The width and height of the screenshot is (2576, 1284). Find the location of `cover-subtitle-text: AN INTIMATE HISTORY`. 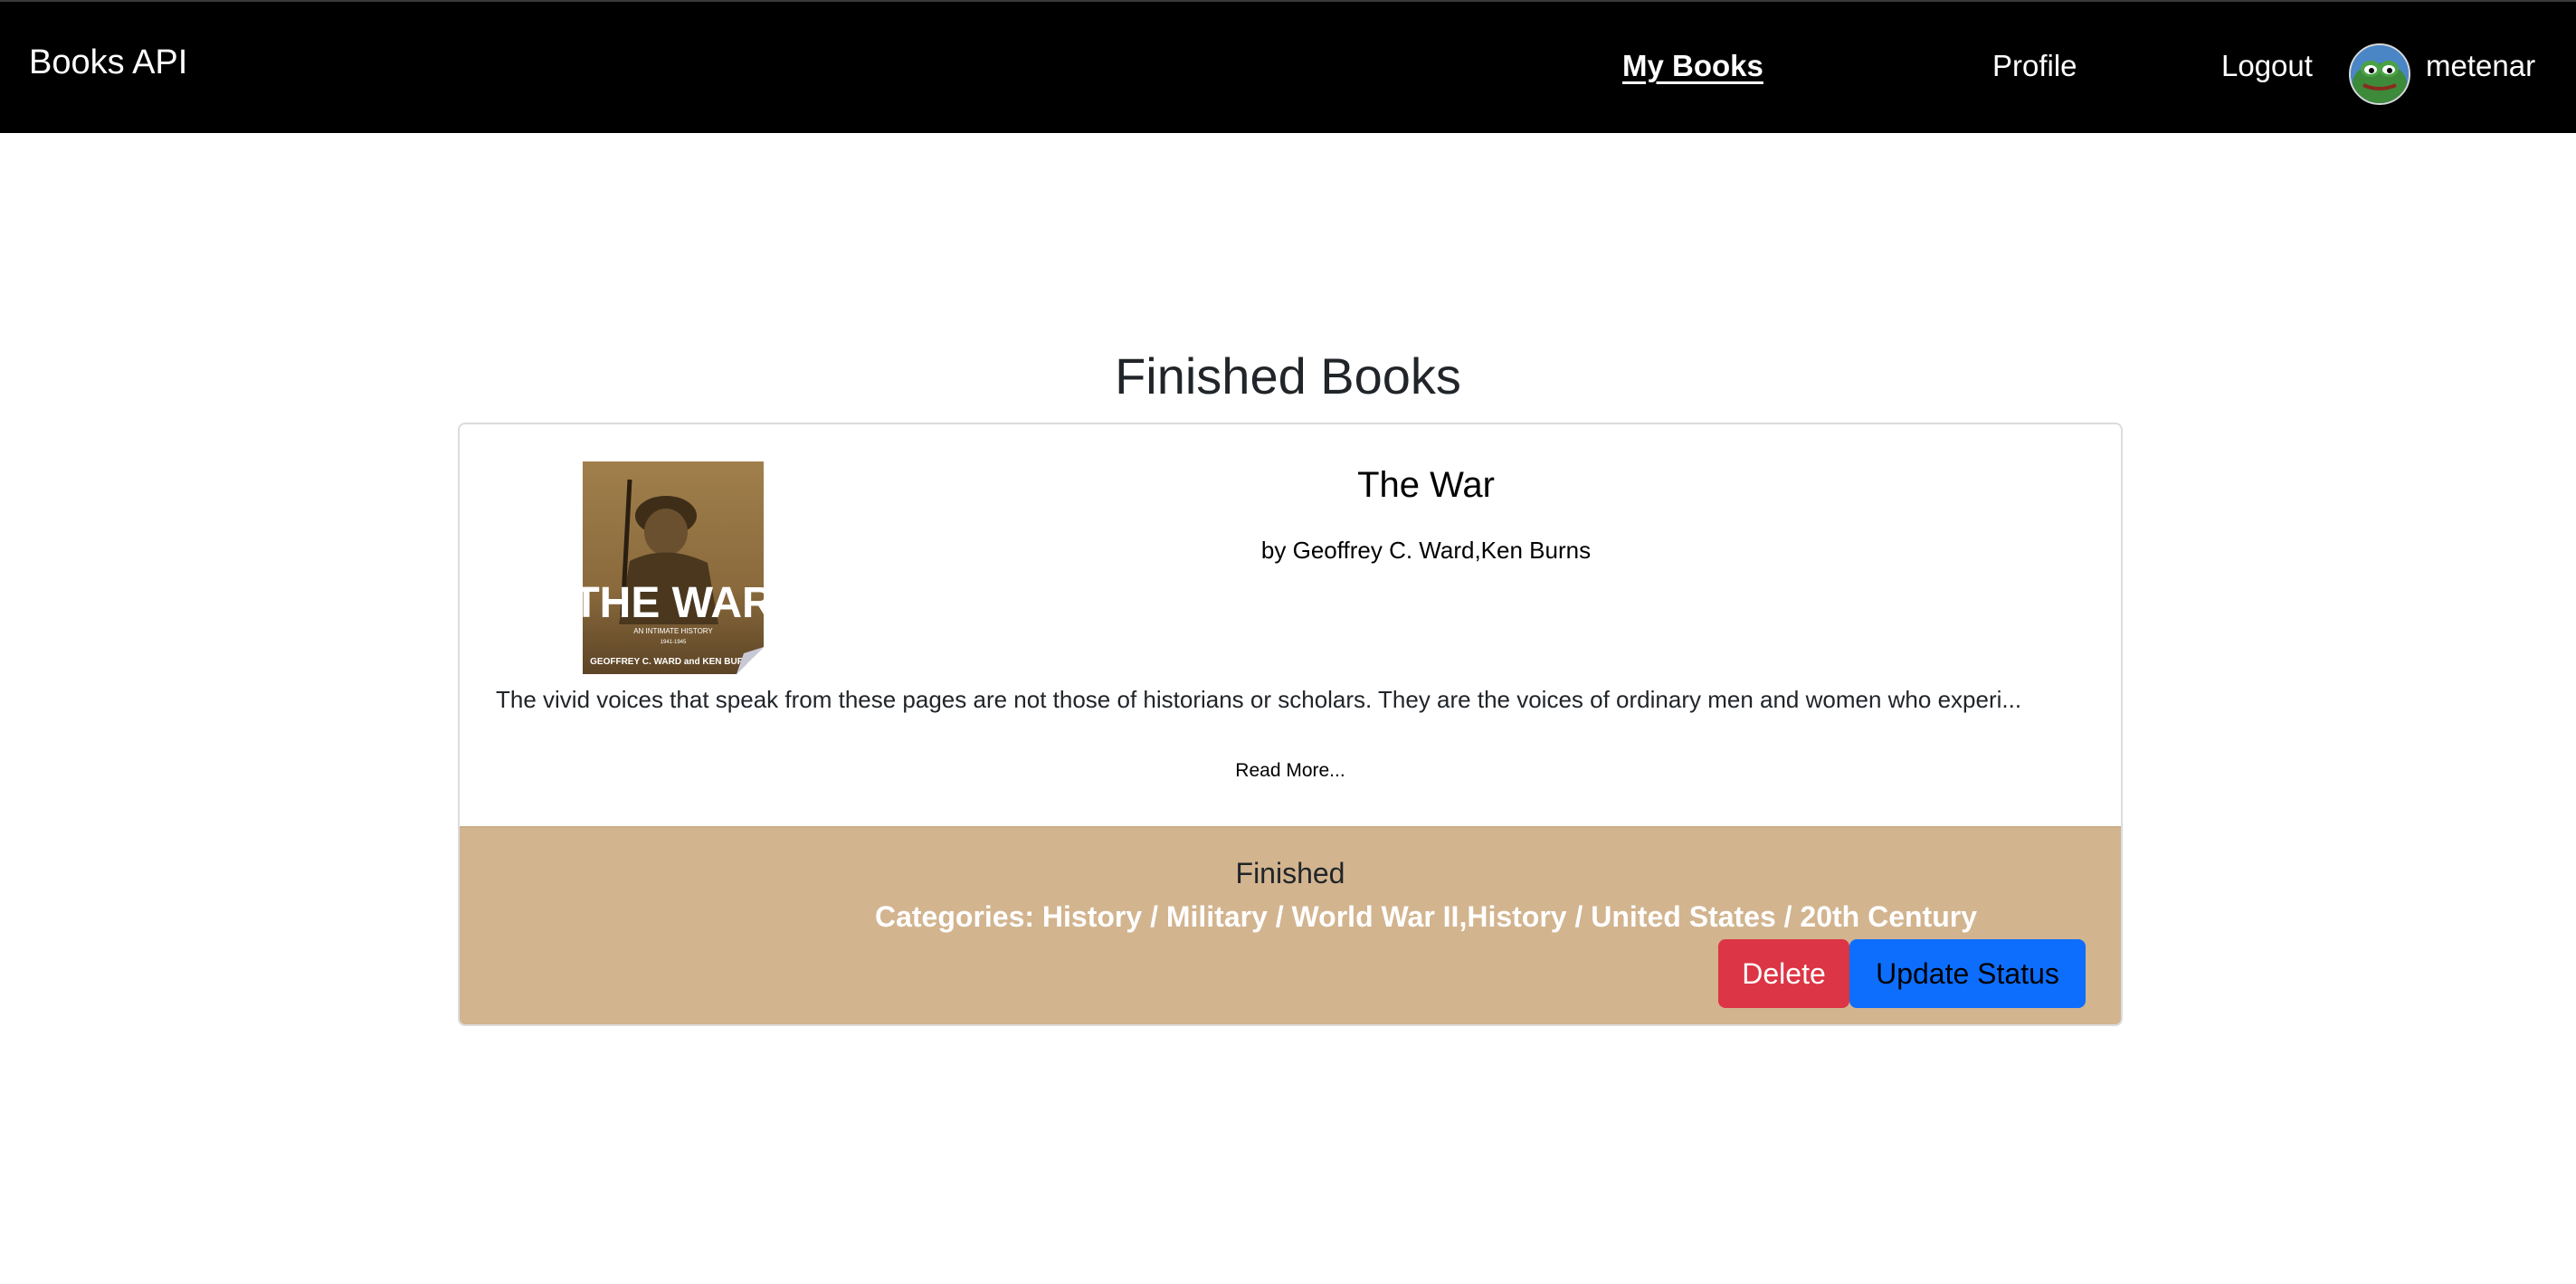

cover-subtitle-text: AN INTIMATE HISTORY is located at coordinates (673, 631).